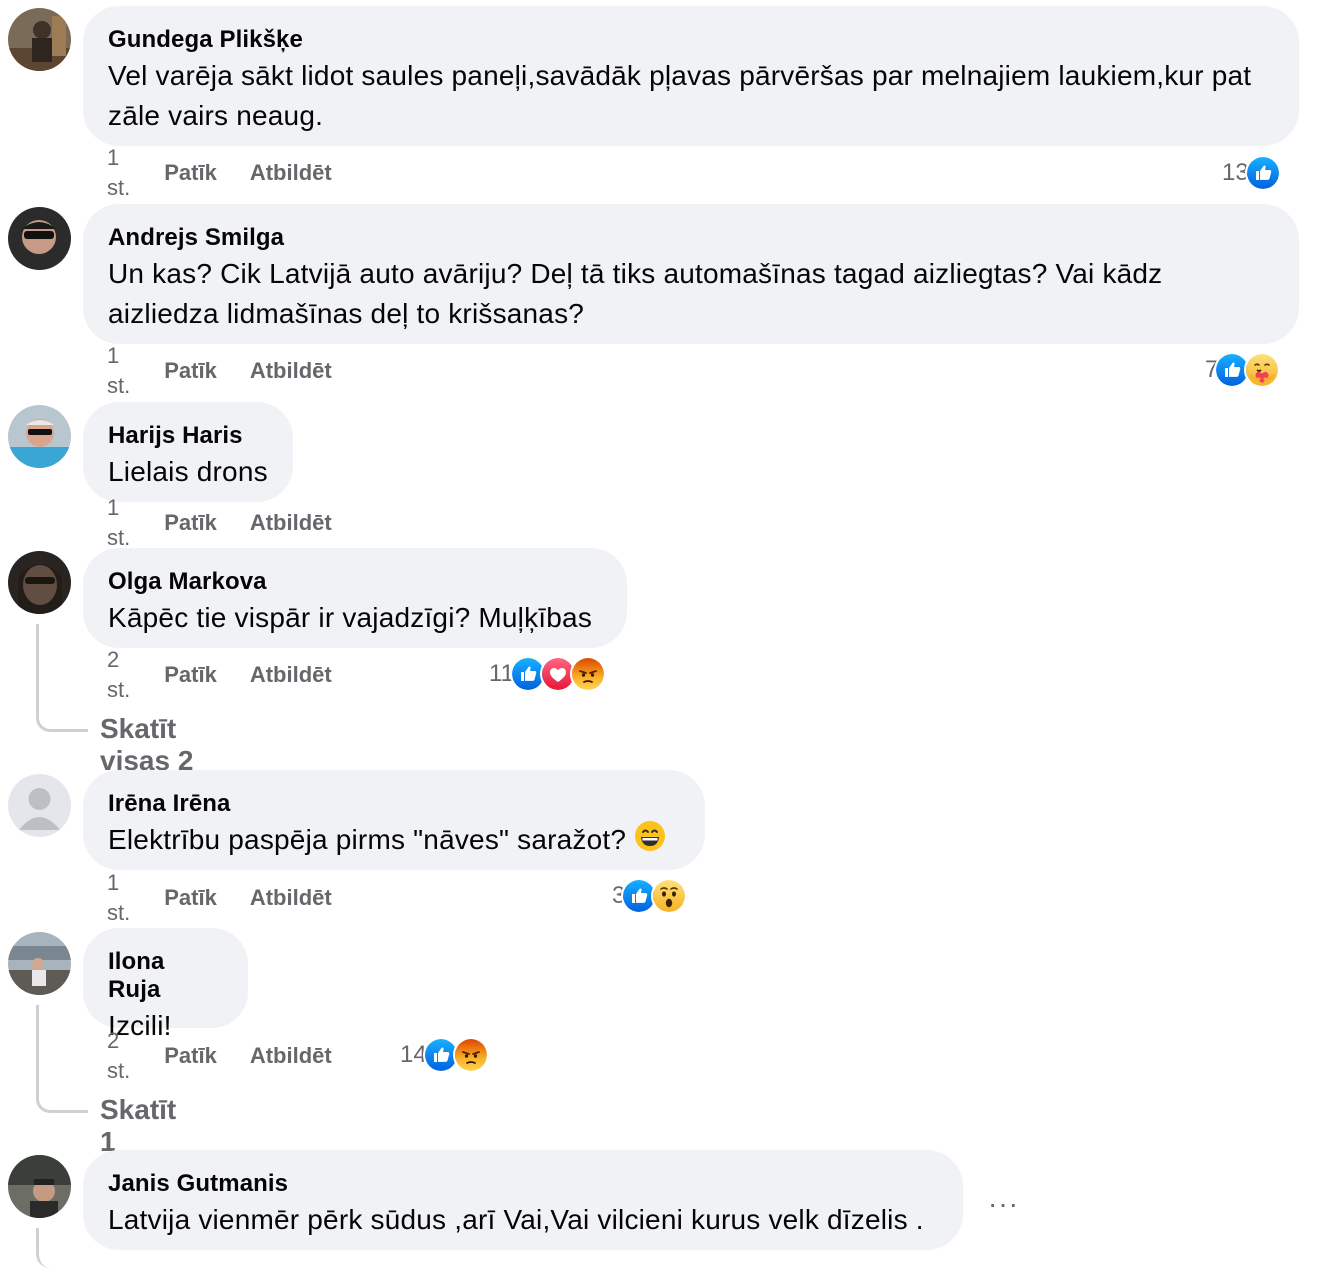 This screenshot has height=1268, width=1341. What do you see at coordinates (444, 1055) in the screenshot?
I see `reaction-summary: 14` at bounding box center [444, 1055].